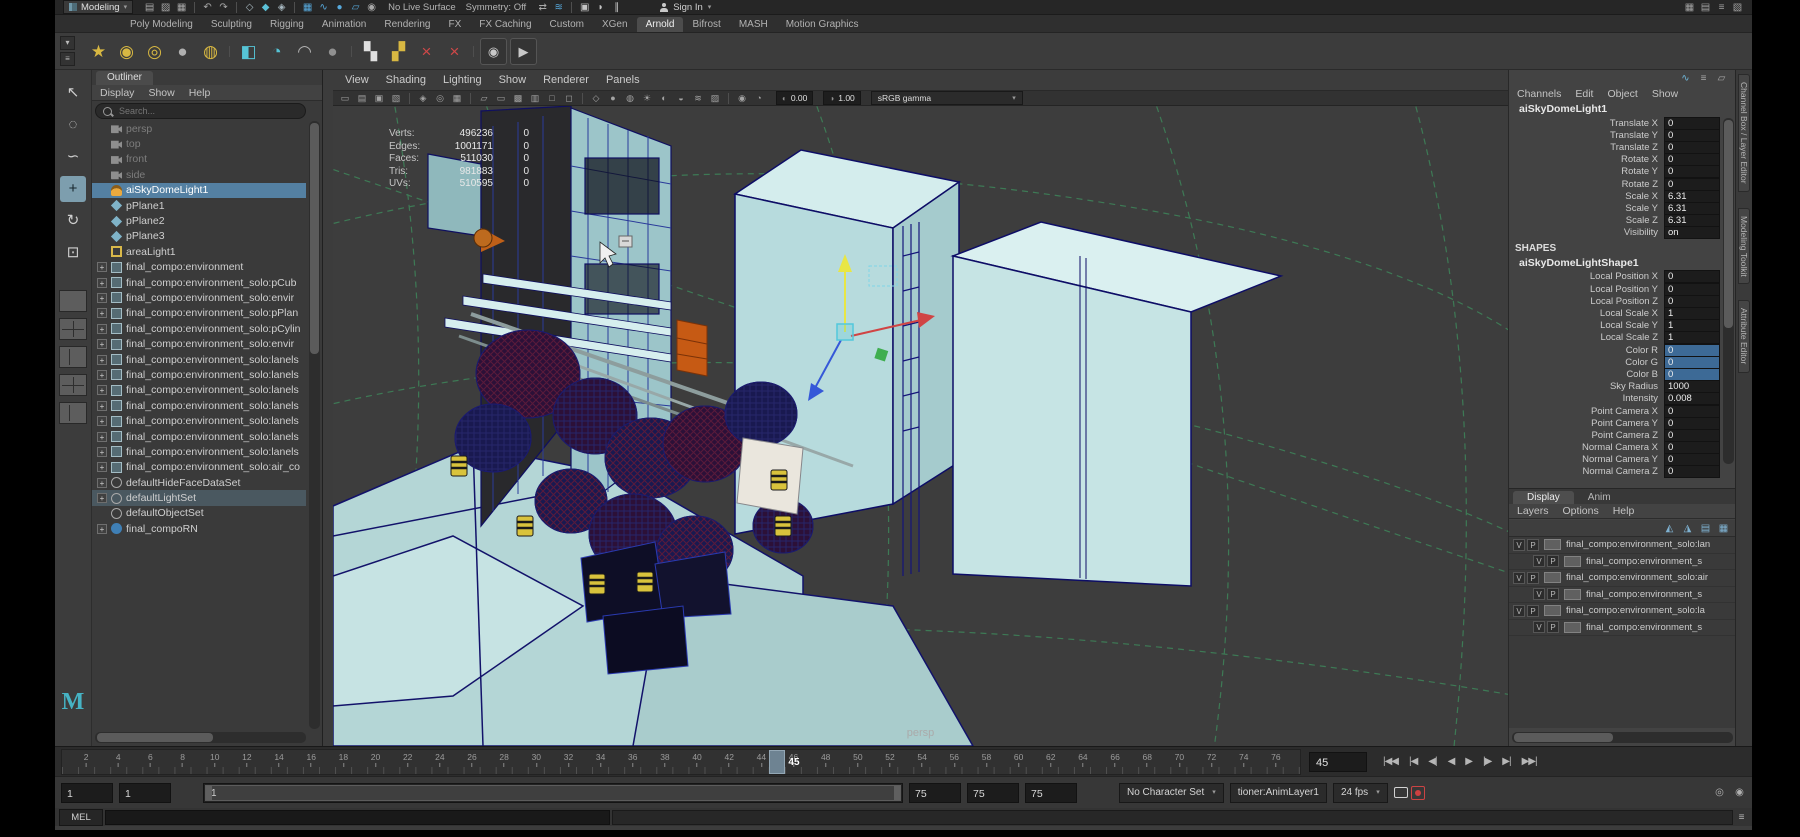 This screenshot has width=1800, height=837. I want to click on outliner-item-final-compo-environment: + final_compo:environment, so click(199, 267).